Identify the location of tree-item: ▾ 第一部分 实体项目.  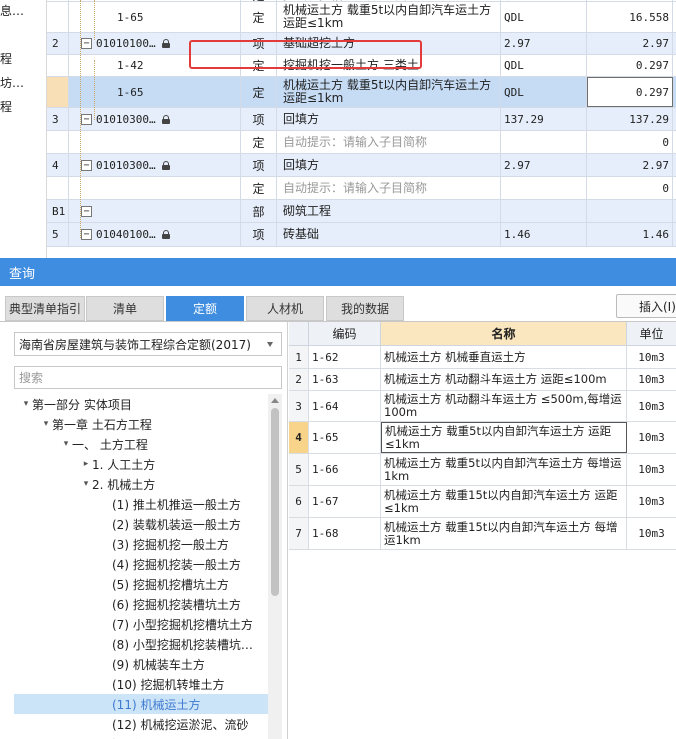
(141, 404).